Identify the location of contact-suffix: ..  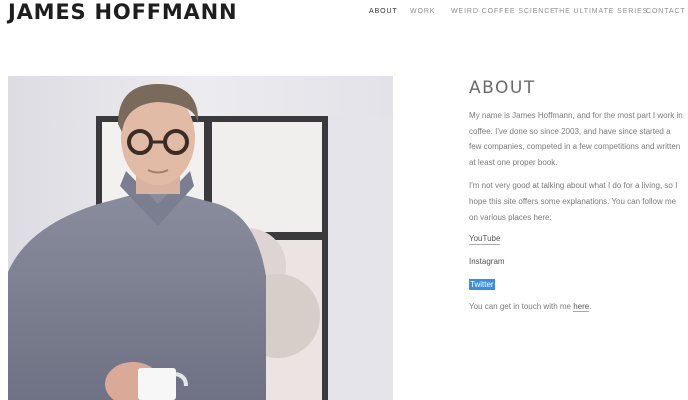
(590, 307).